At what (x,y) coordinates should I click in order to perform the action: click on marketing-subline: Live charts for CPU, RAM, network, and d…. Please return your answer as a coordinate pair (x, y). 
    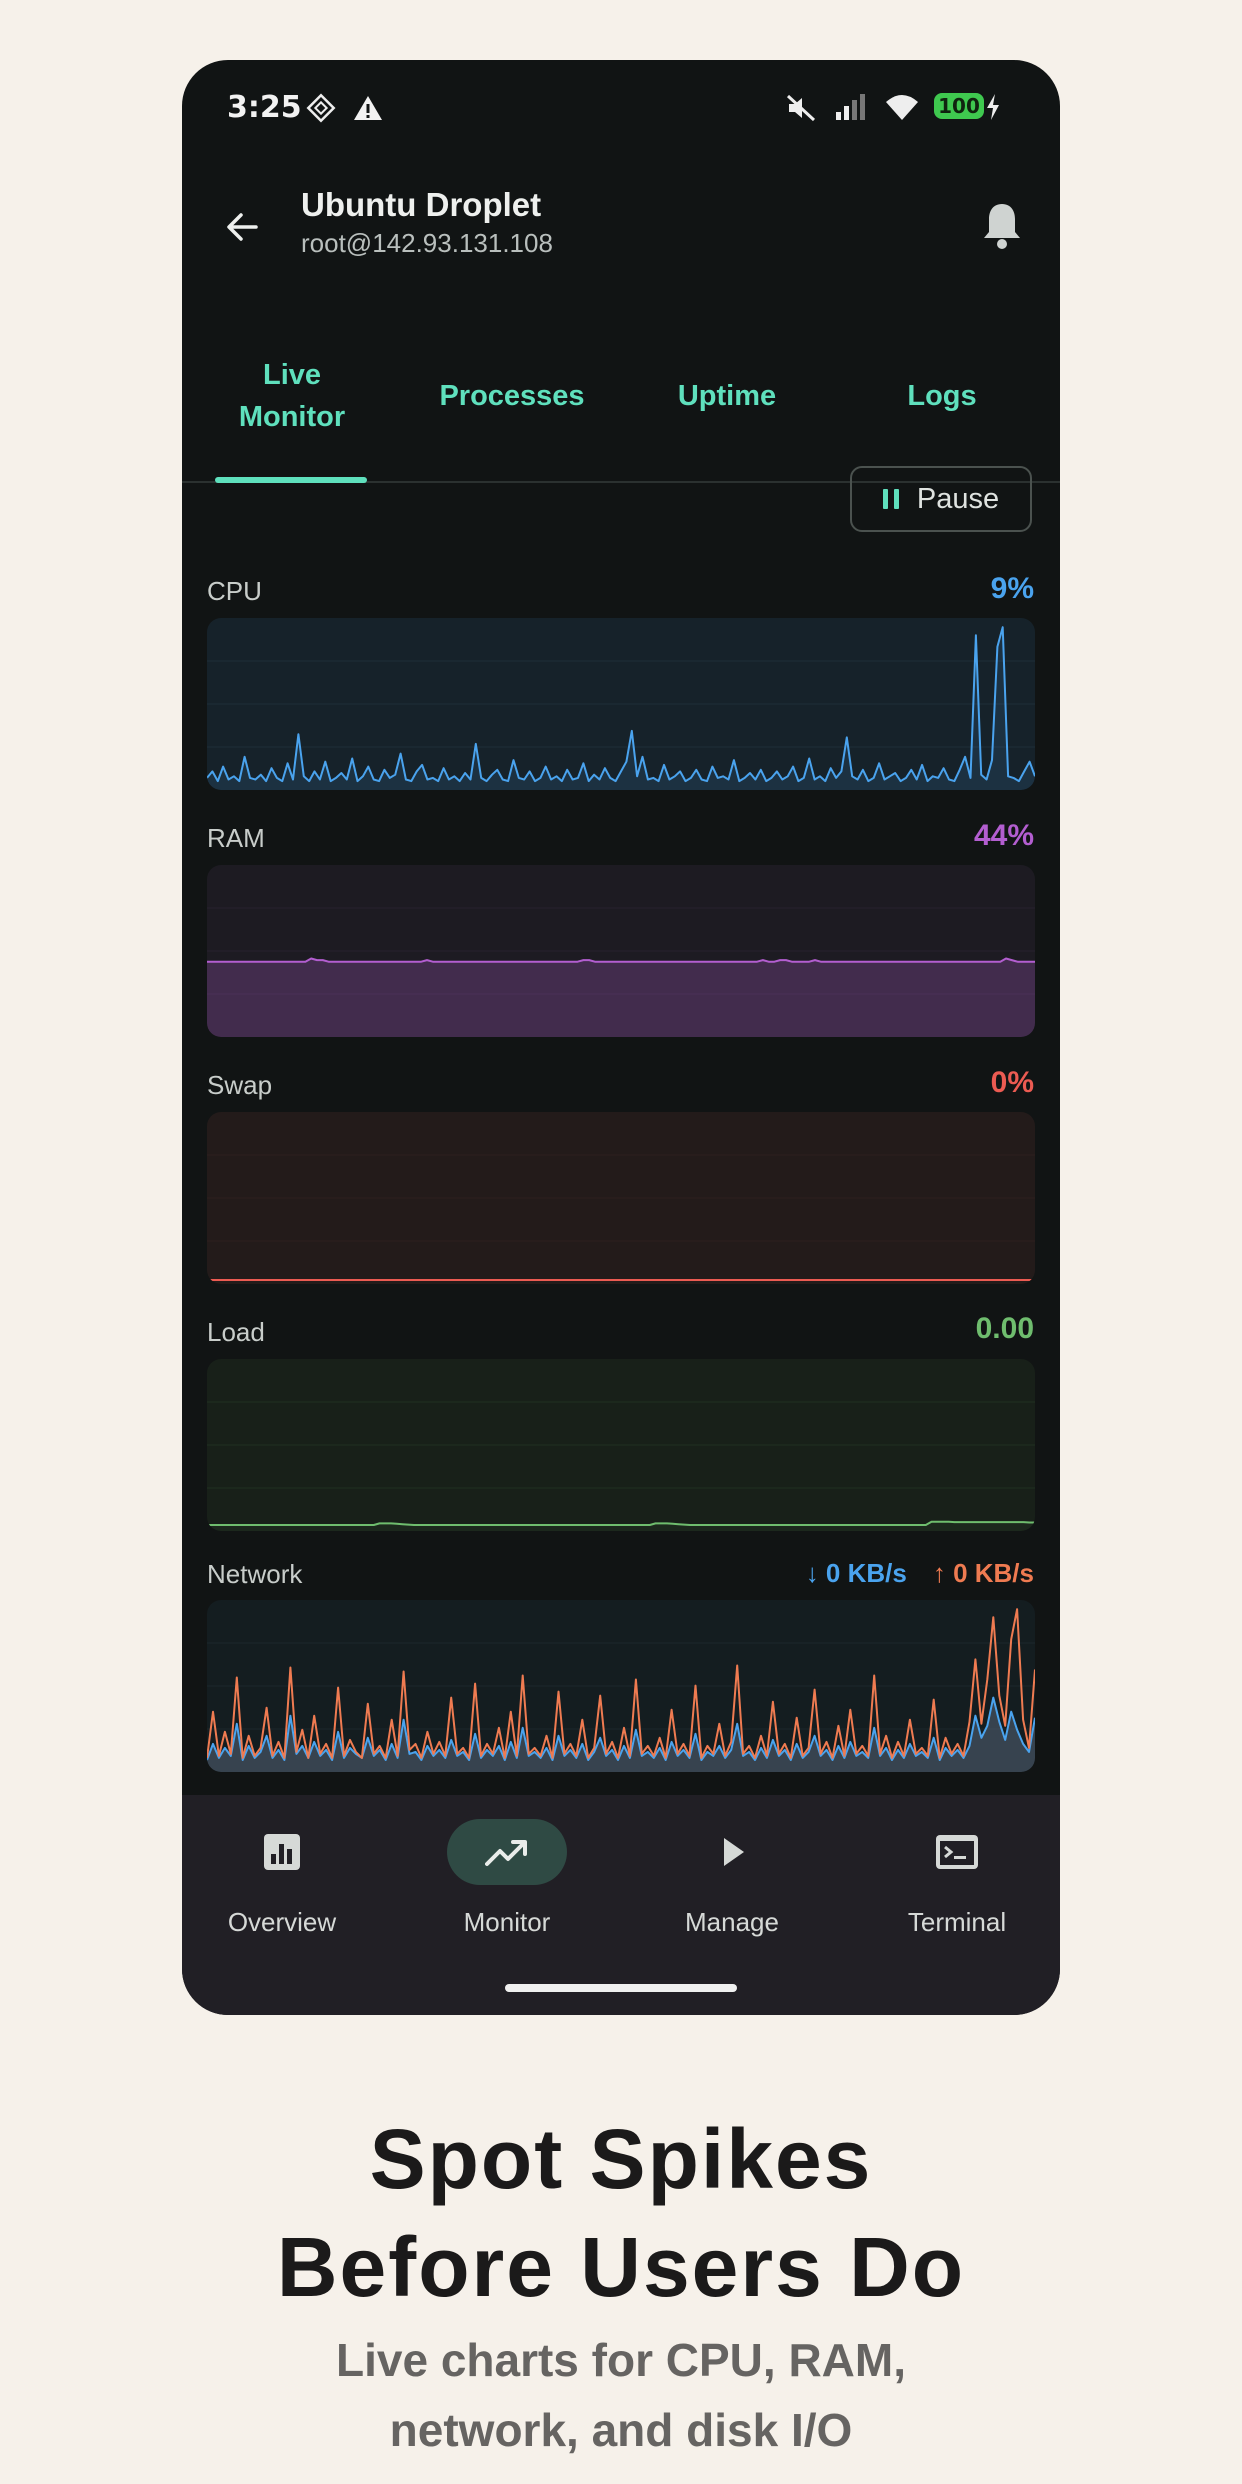
    Looking at the image, I should click on (621, 2395).